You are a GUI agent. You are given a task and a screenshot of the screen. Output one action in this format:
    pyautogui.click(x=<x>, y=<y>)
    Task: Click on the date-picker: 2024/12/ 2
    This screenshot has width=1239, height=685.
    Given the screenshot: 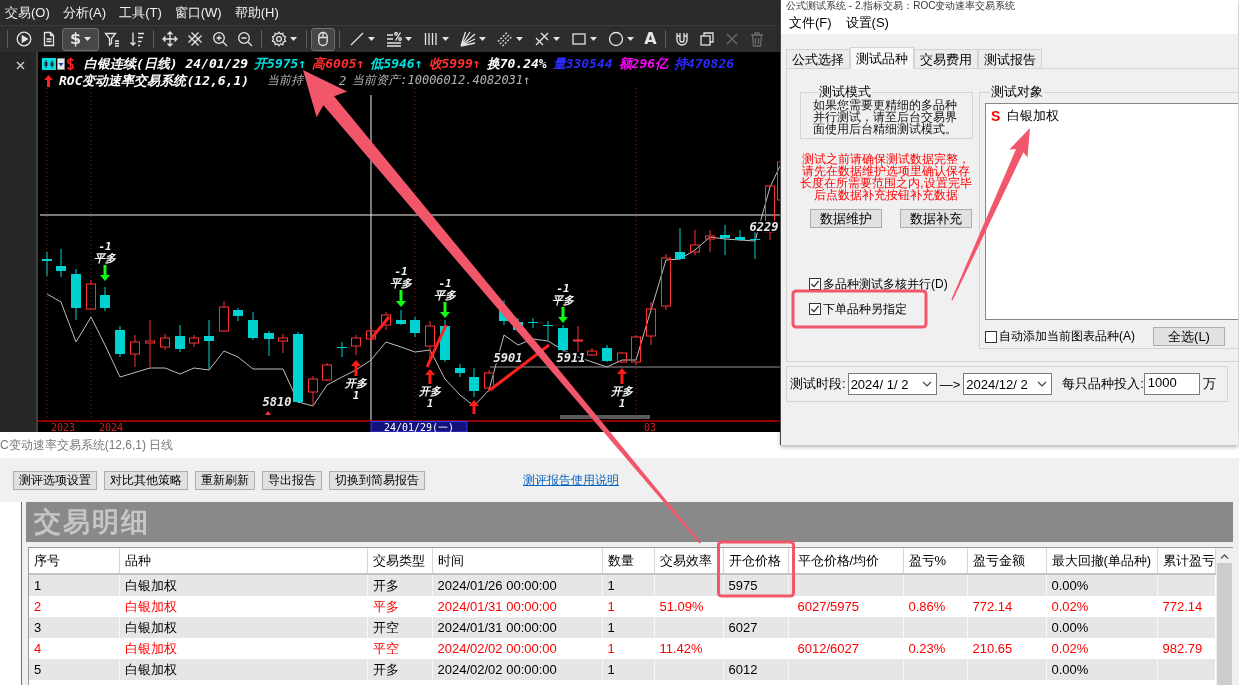 What is the action you would take?
    pyautogui.click(x=1008, y=384)
    